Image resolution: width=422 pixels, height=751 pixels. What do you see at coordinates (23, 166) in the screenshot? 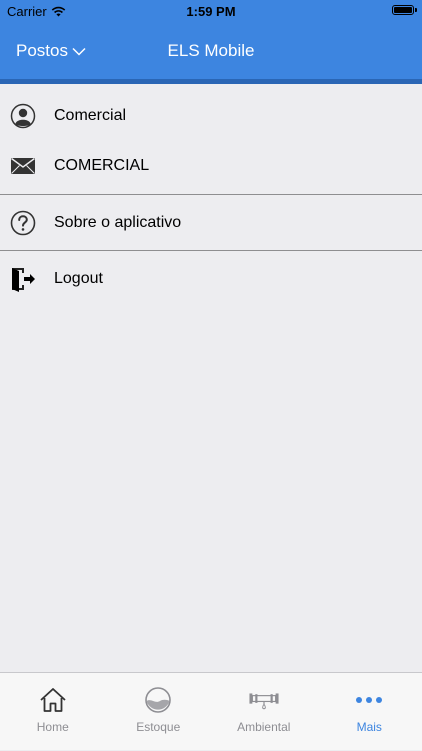
I see `mail-icon` at bounding box center [23, 166].